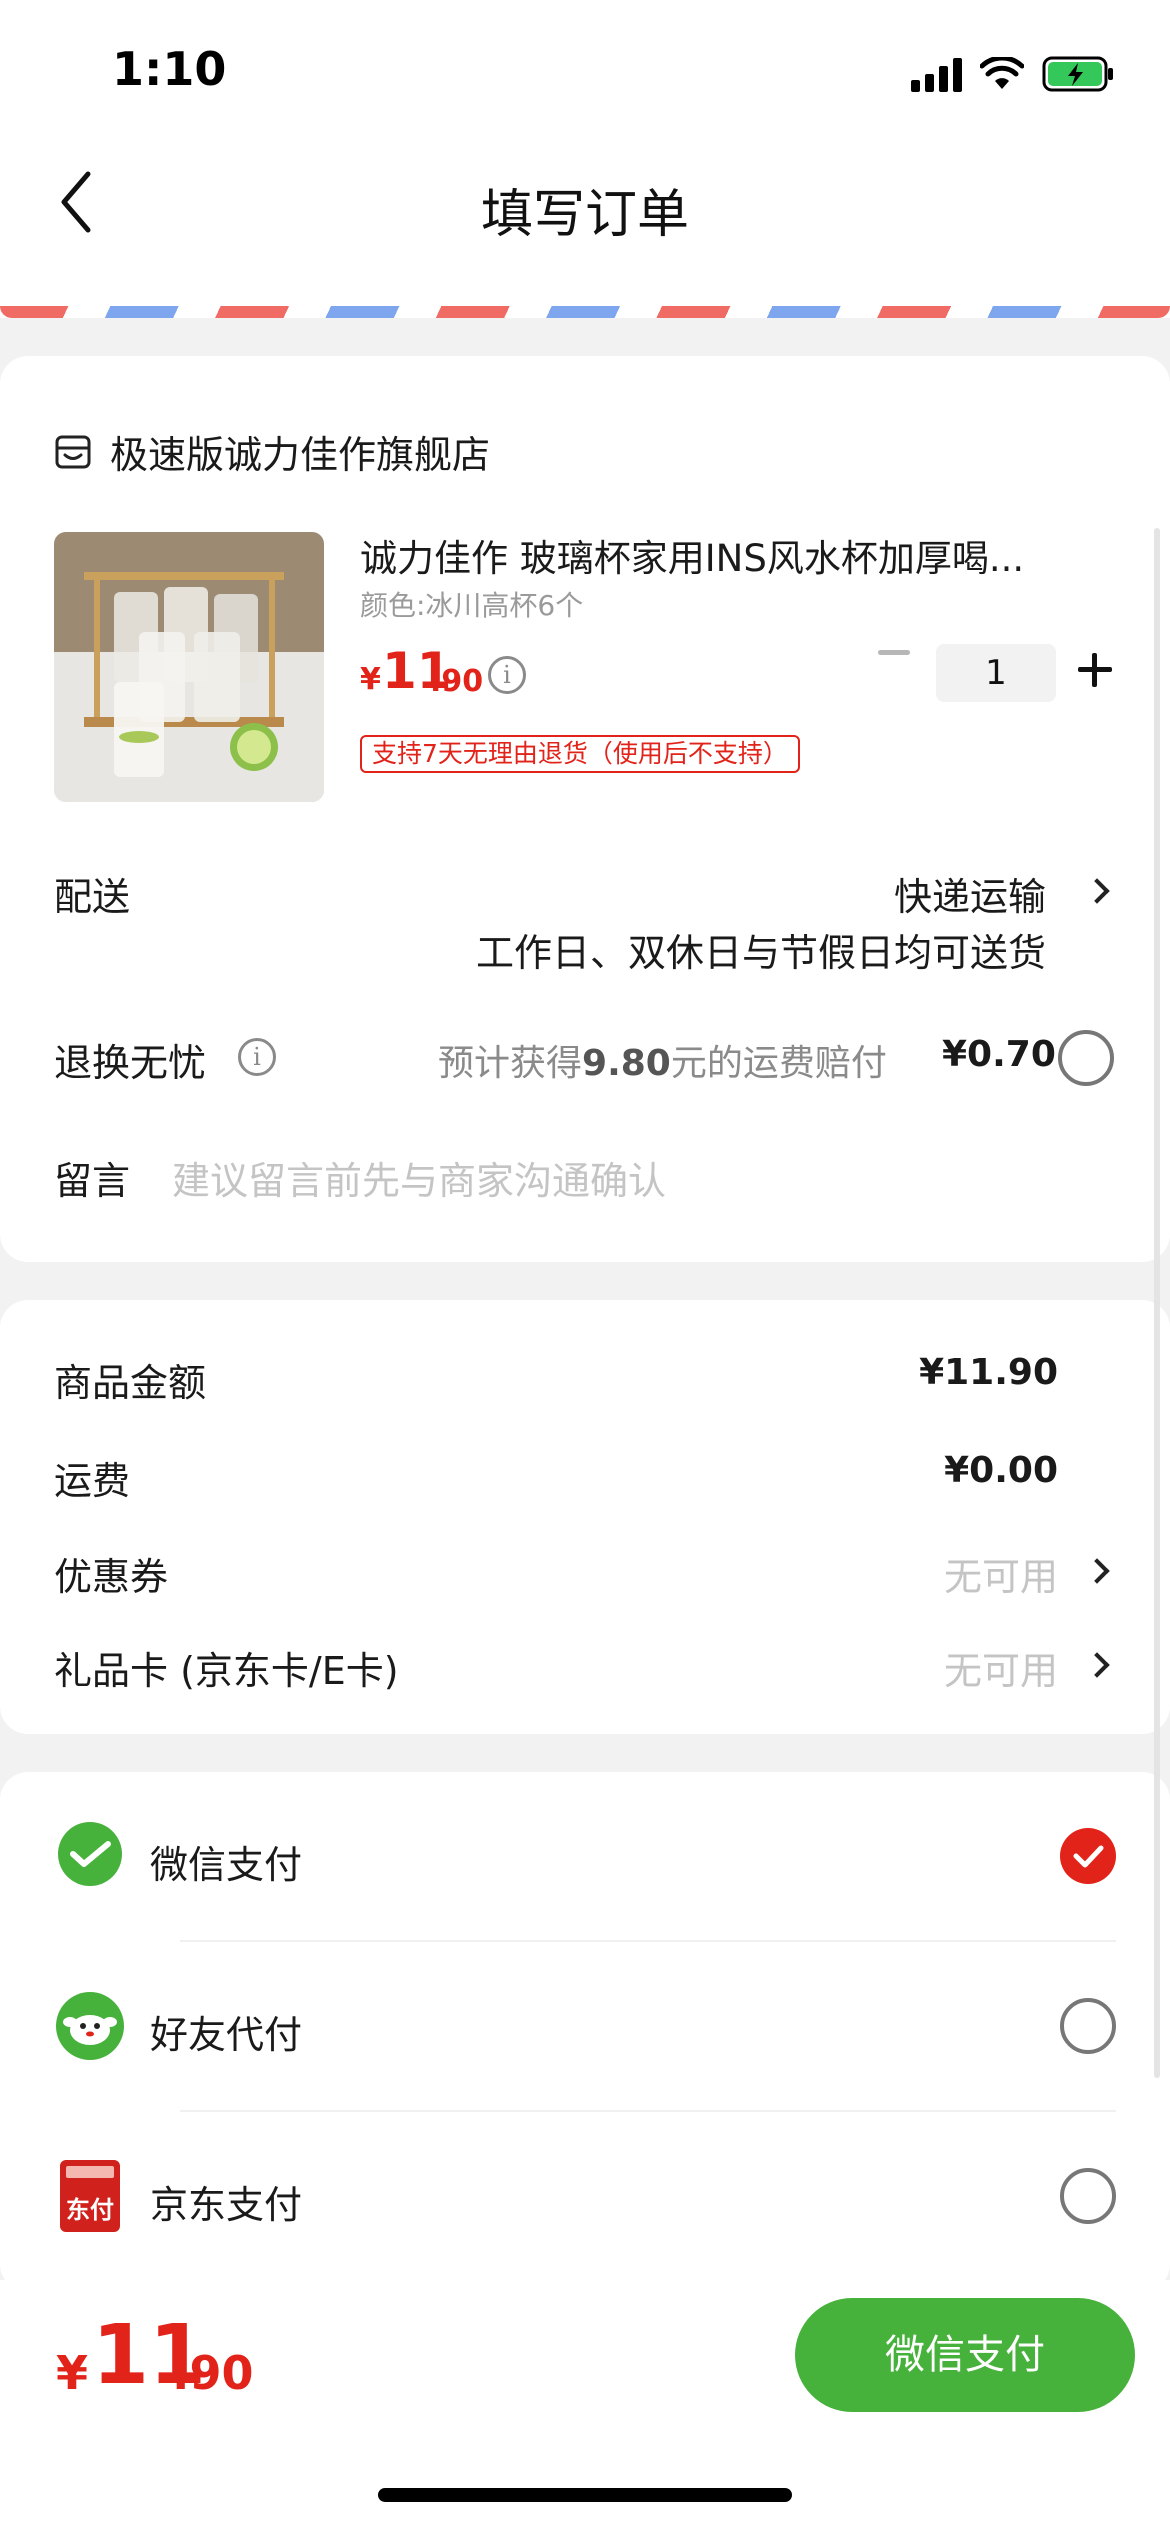 The width and height of the screenshot is (1170, 2532). I want to click on message-label: 留言, so click(92, 1181).